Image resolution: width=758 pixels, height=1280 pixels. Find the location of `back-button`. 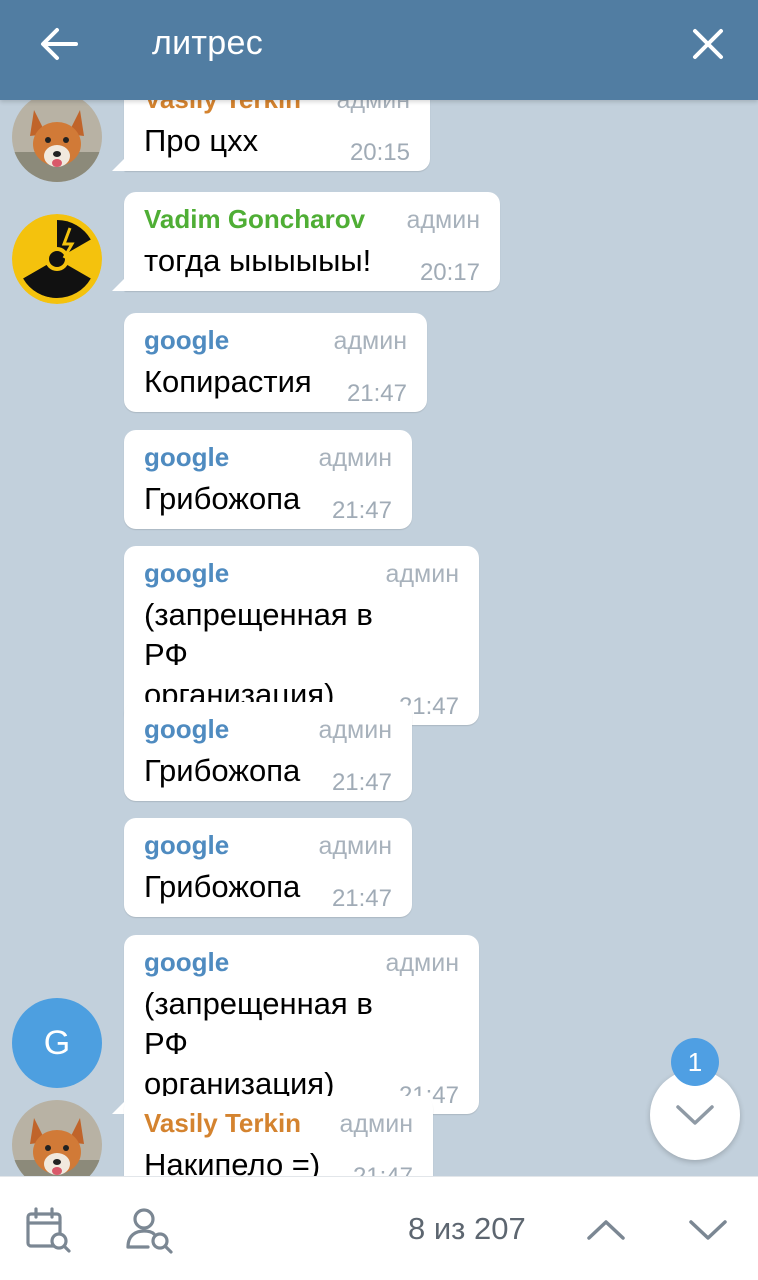

back-button is located at coordinates (59, 44).